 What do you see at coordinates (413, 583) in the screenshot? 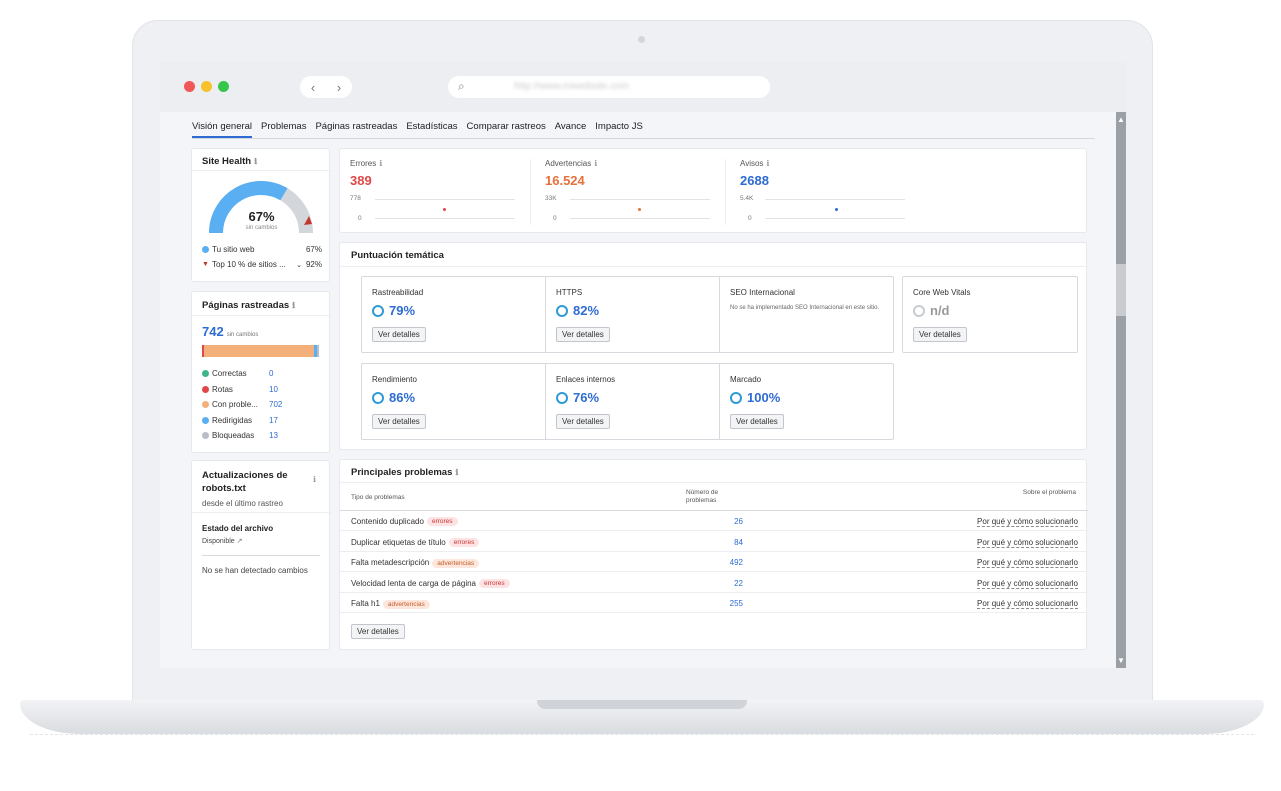
I see `problem-name: Velocidad lenta de carga de página` at bounding box center [413, 583].